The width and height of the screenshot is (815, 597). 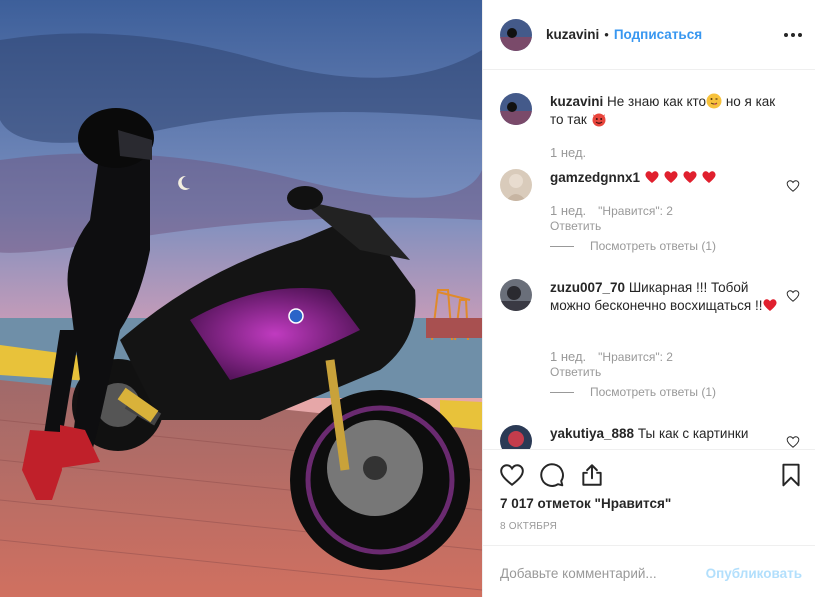 I want to click on share-icon, so click(x=592, y=475).